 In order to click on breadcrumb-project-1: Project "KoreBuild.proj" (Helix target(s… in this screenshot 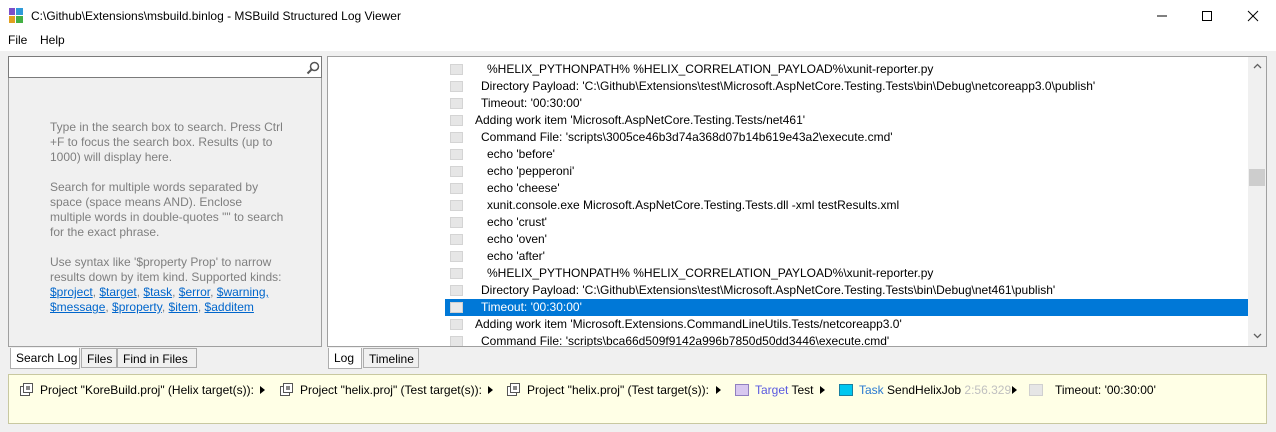, I will do `click(137, 390)`.